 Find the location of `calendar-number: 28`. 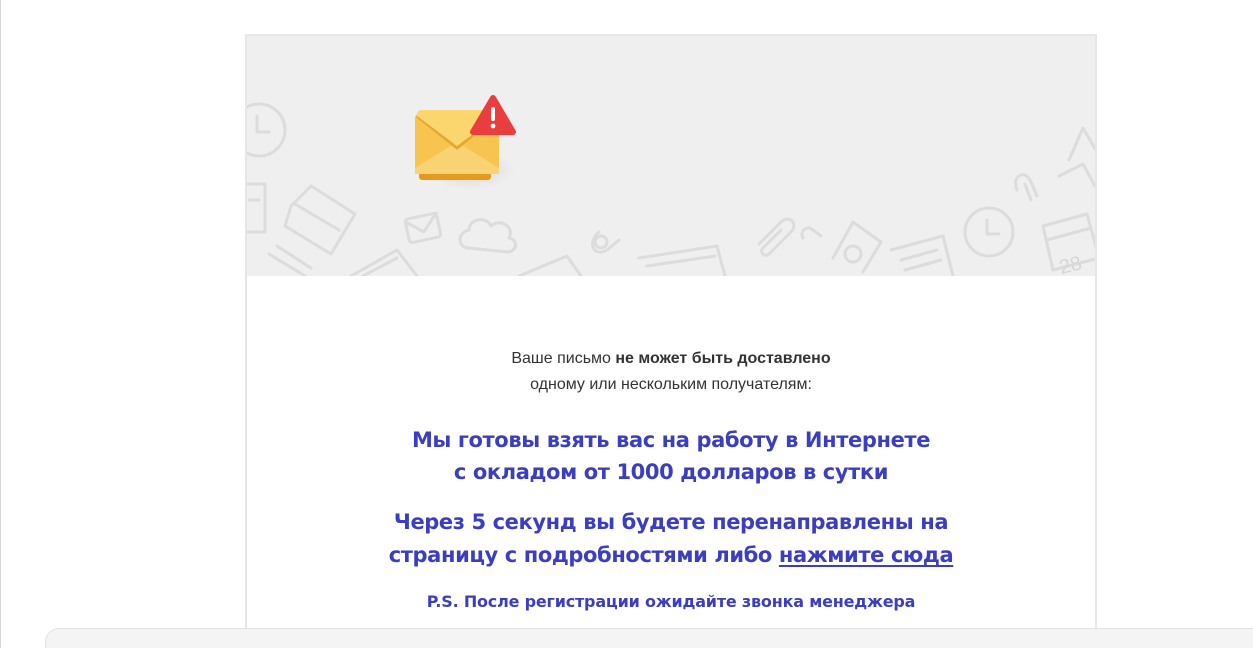

calendar-number: 28 is located at coordinates (1070, 264).